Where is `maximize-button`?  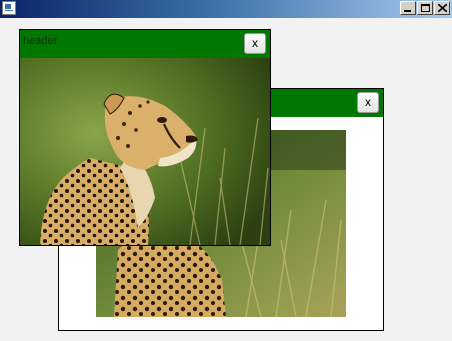
maximize-button is located at coordinates (425, 8).